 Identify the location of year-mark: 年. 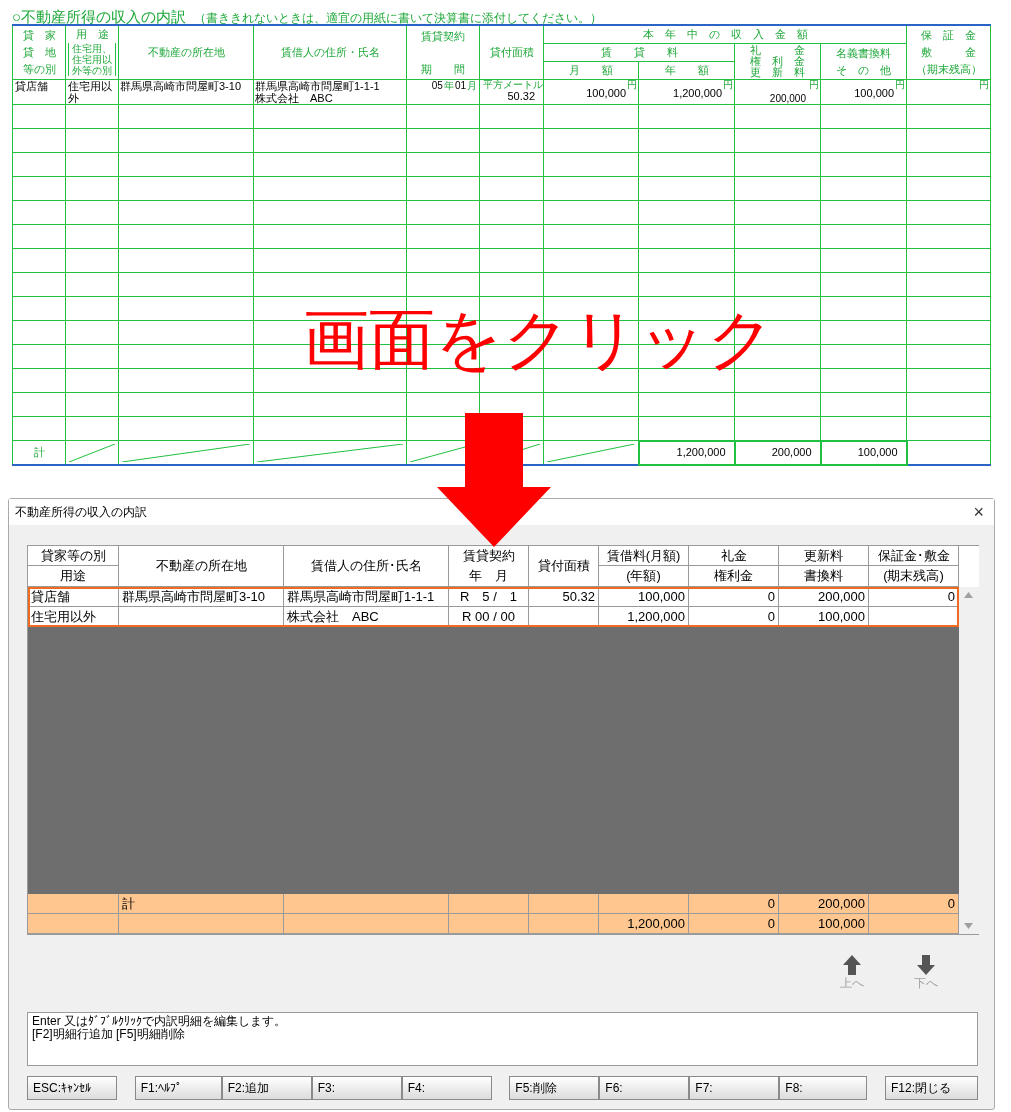
(448, 86).